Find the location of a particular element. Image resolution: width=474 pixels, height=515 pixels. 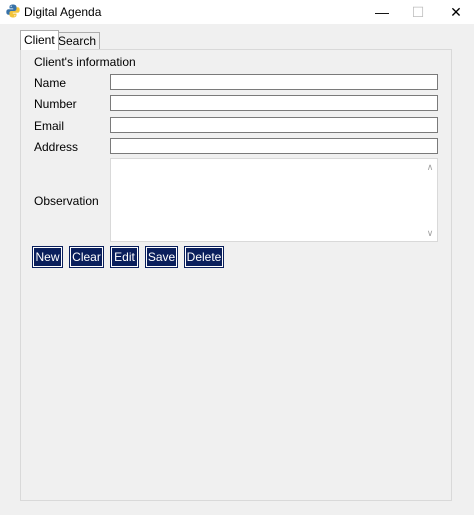

tab-client: Client is located at coordinates (39, 40).